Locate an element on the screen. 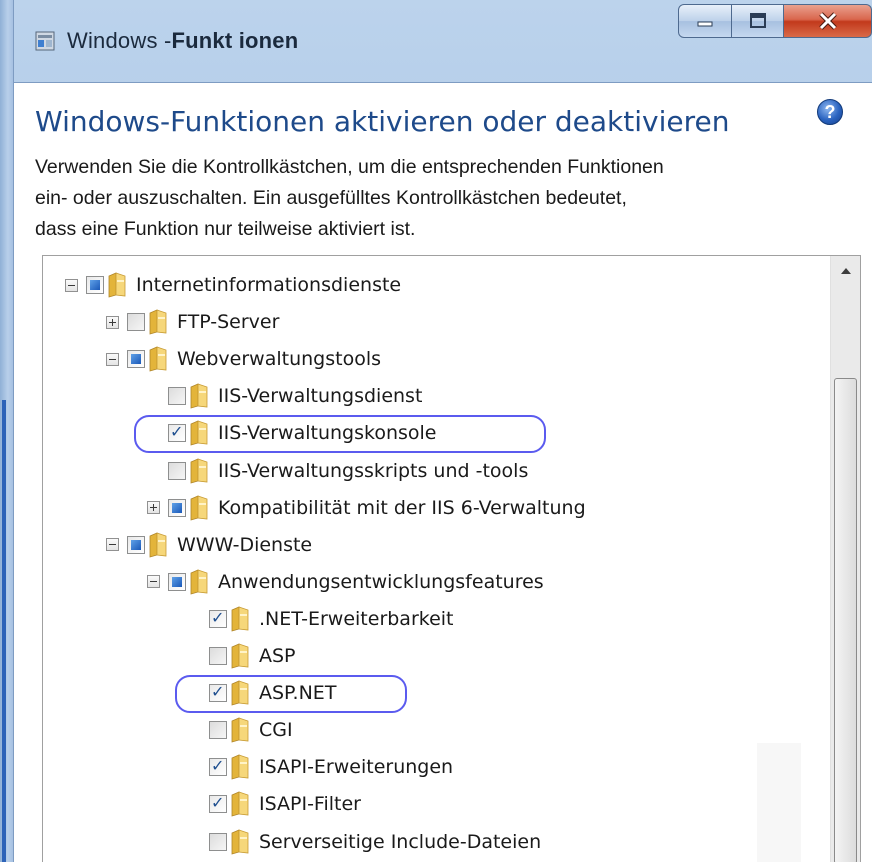 The image size is (872, 862). close-button is located at coordinates (828, 21).